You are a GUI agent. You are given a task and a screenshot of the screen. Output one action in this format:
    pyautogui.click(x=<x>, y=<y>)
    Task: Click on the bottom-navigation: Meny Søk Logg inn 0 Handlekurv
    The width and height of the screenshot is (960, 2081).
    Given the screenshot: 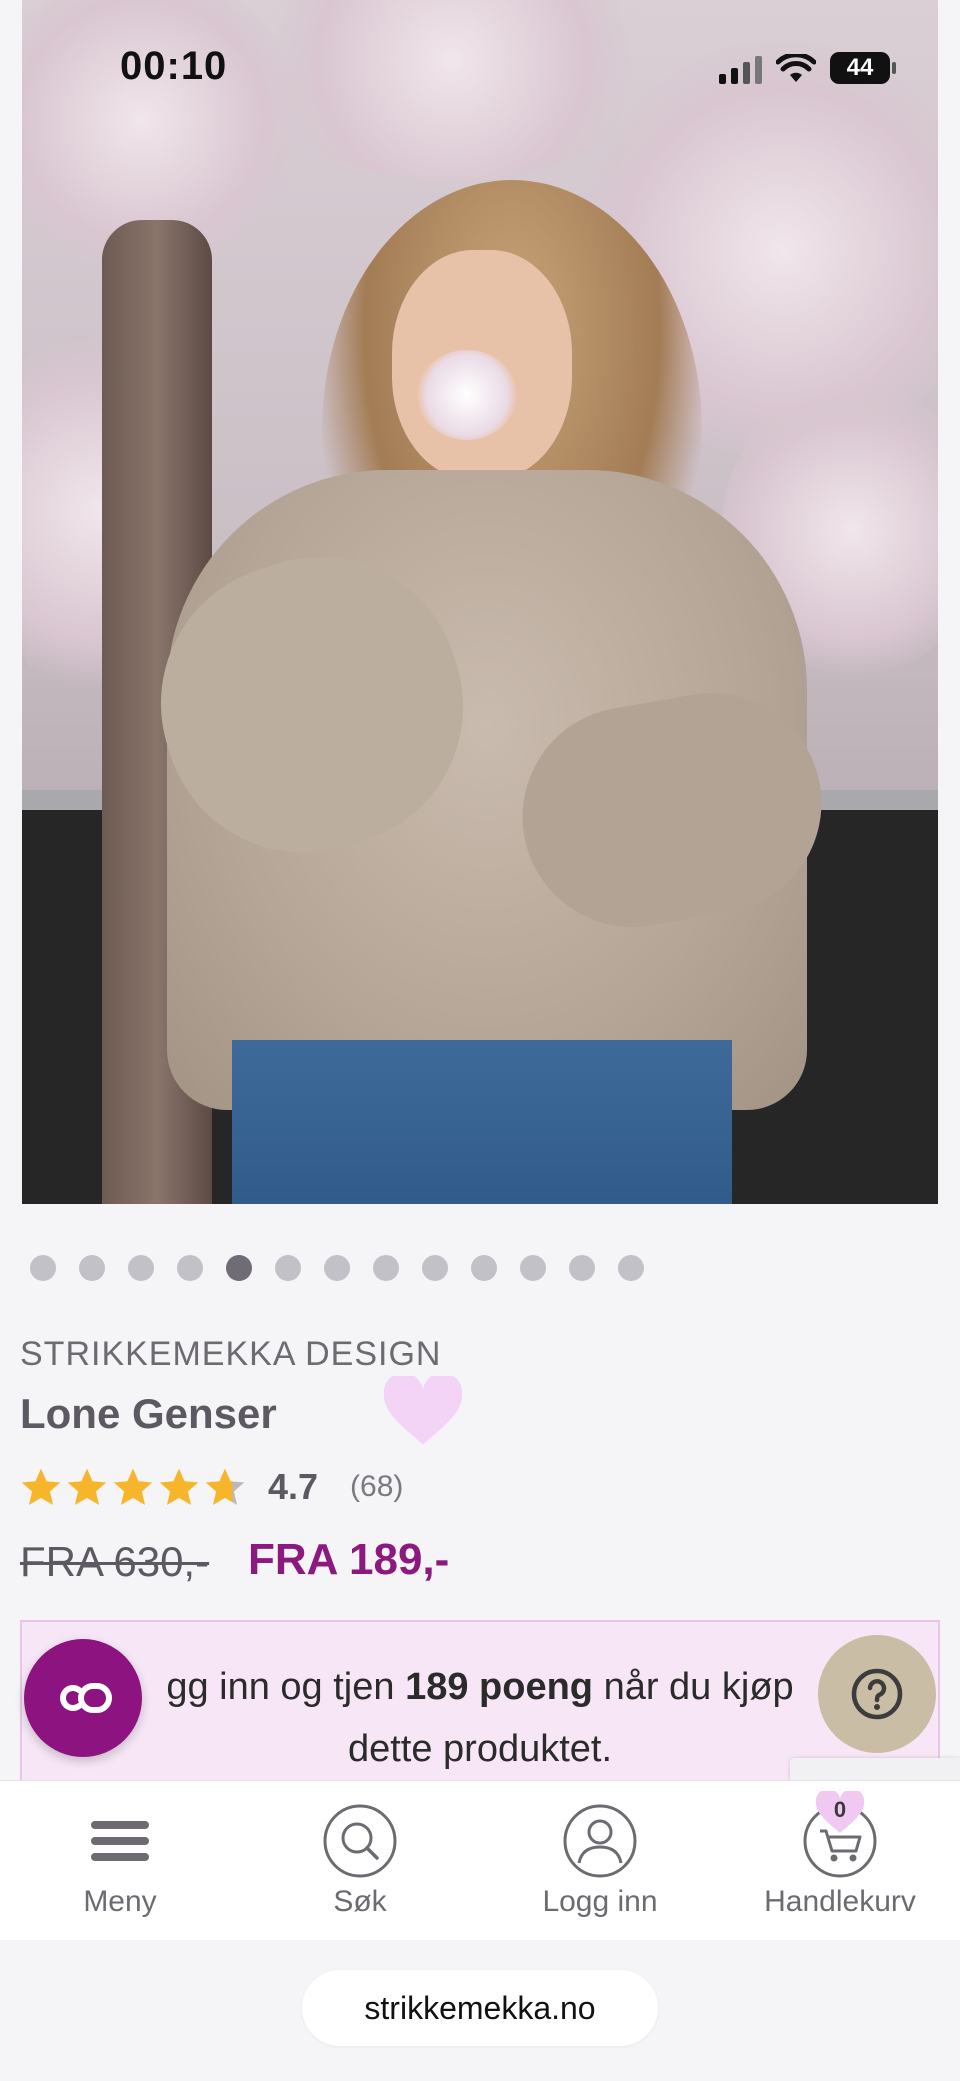 What is the action you would take?
    pyautogui.click(x=480, y=1860)
    